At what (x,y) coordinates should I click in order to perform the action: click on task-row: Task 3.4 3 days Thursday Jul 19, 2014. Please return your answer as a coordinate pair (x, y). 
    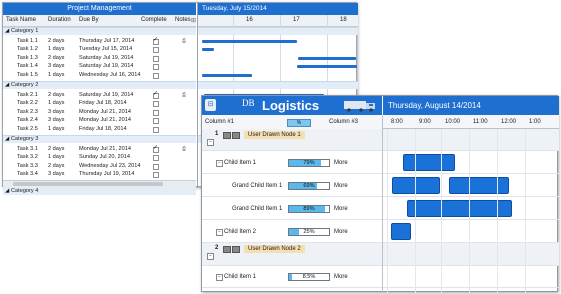
    Looking at the image, I should click on (99, 174).